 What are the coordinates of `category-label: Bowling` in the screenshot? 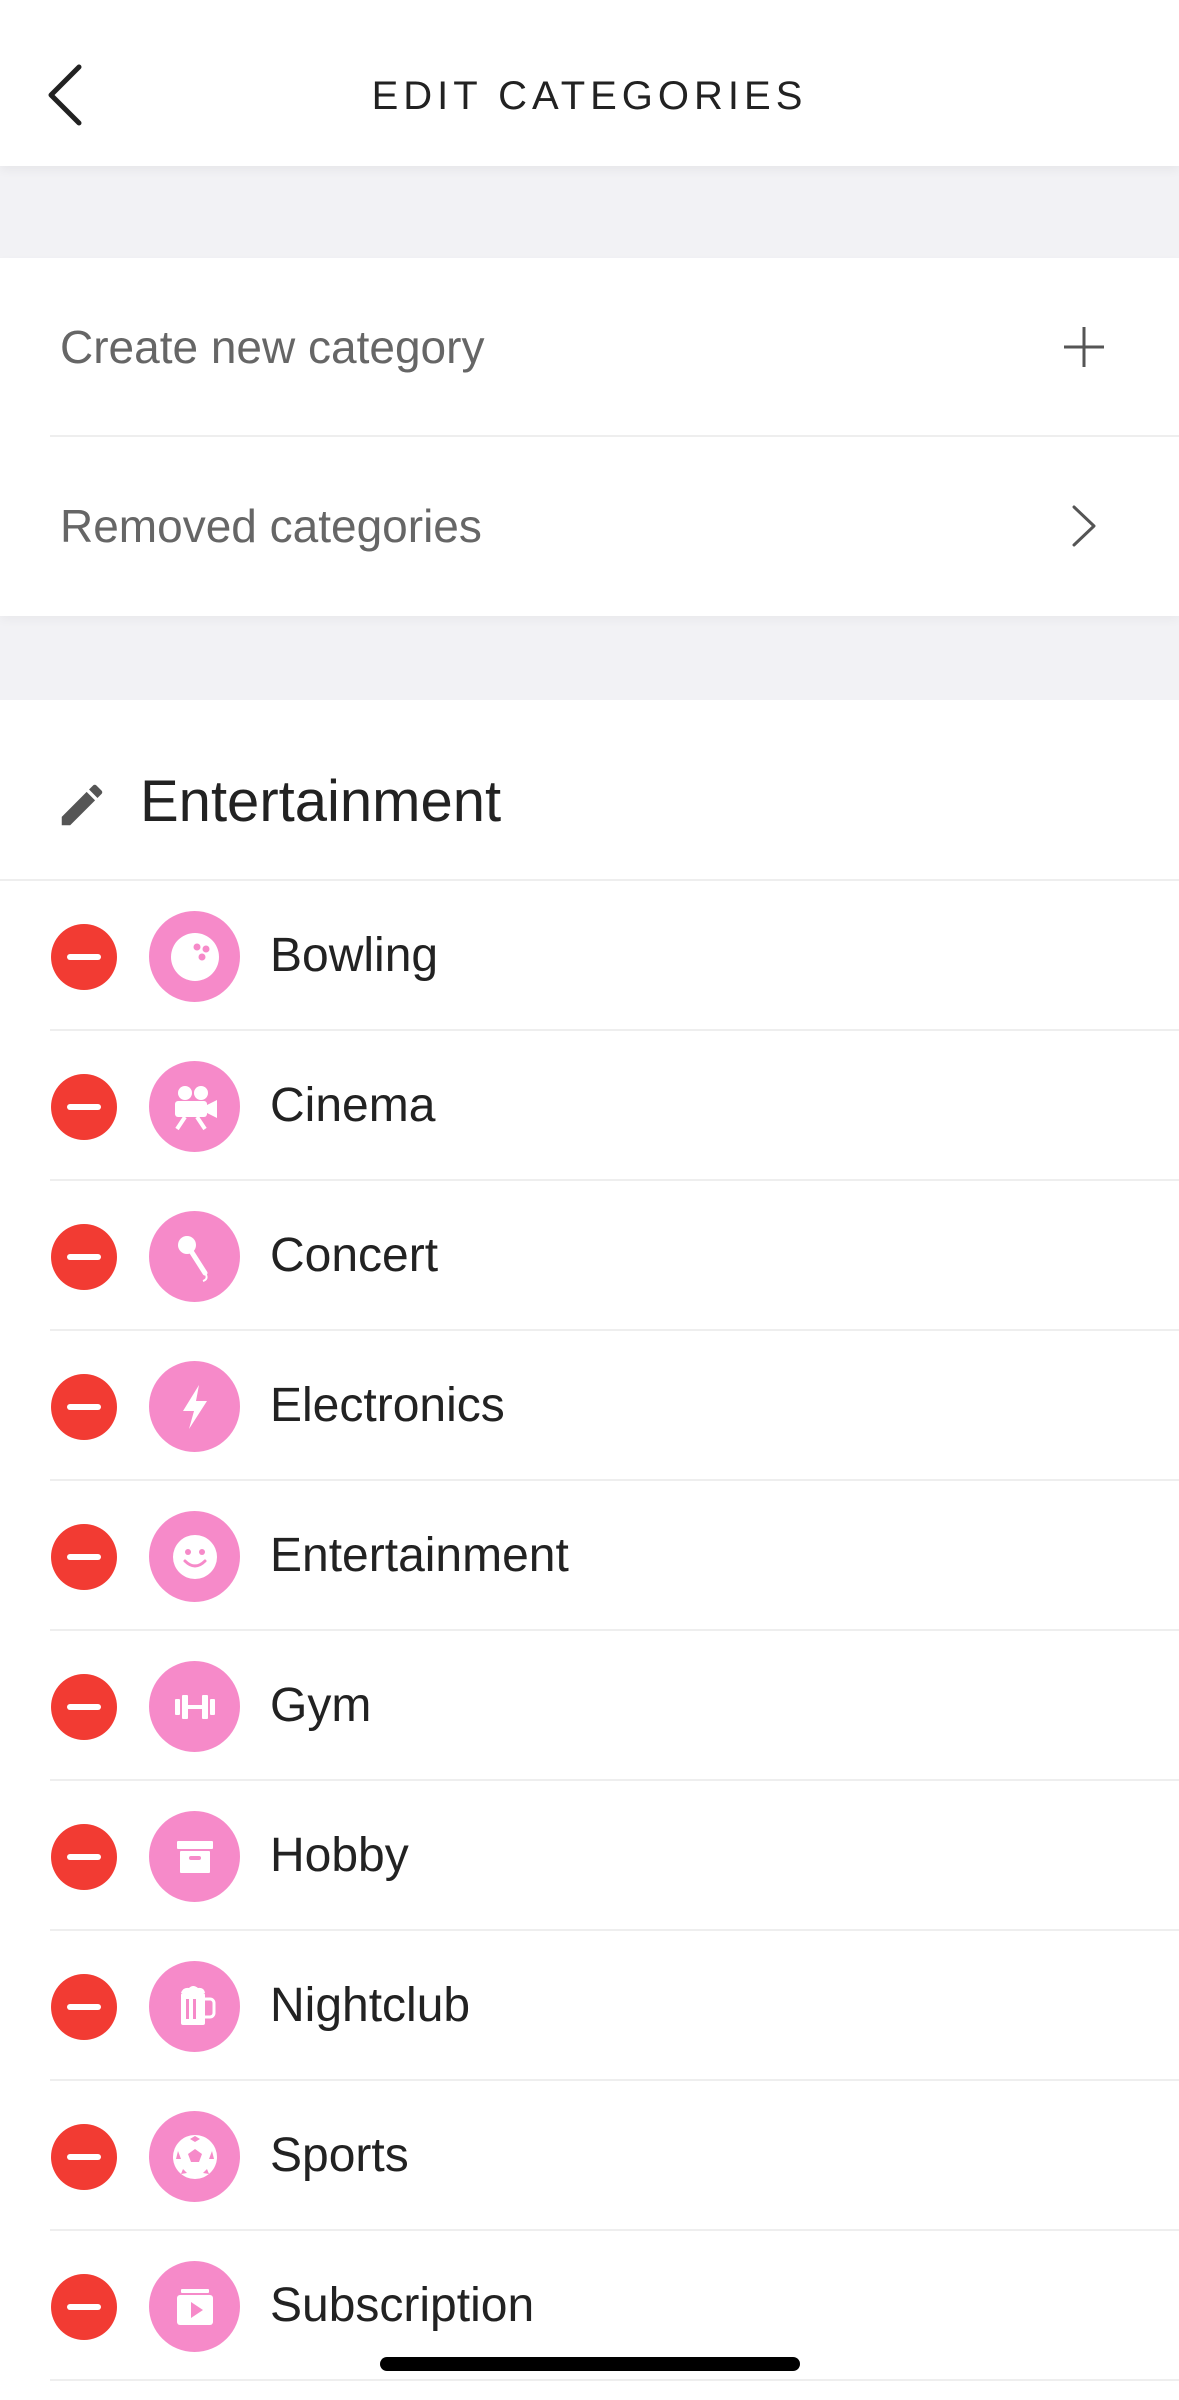 It's located at (354, 955).